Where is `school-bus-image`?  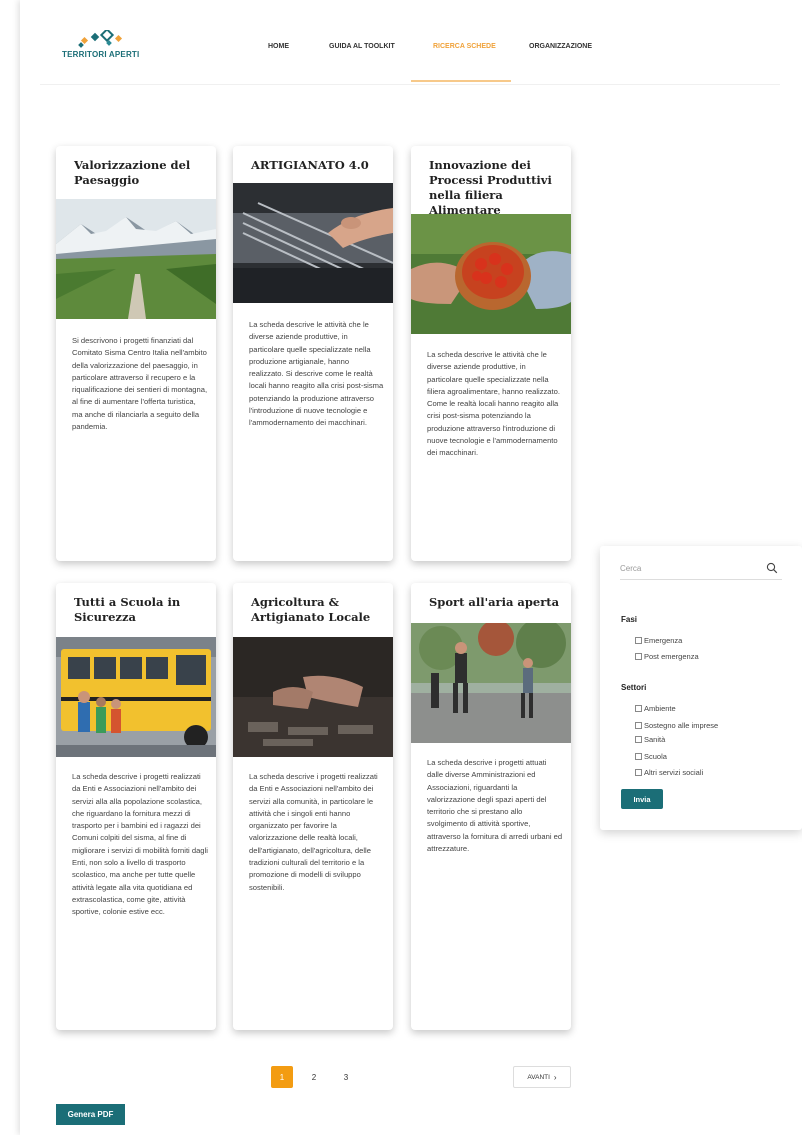 school-bus-image is located at coordinates (136, 697).